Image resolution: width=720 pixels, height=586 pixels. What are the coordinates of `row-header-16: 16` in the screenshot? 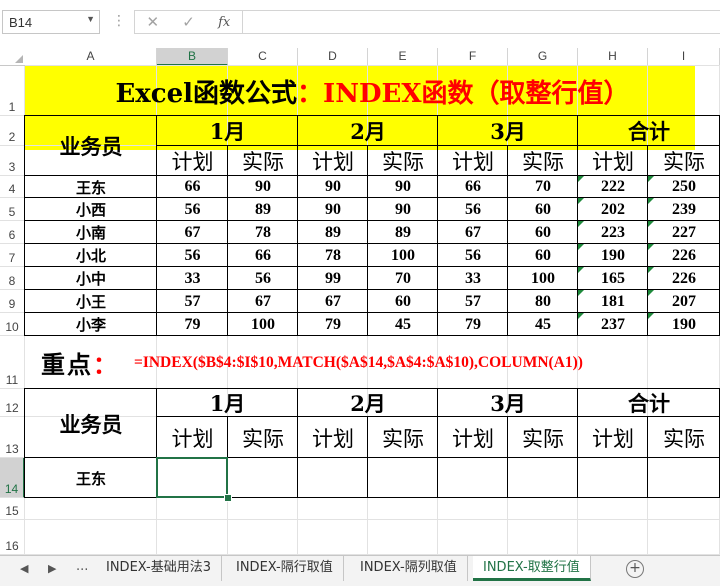 It's located at (12, 537).